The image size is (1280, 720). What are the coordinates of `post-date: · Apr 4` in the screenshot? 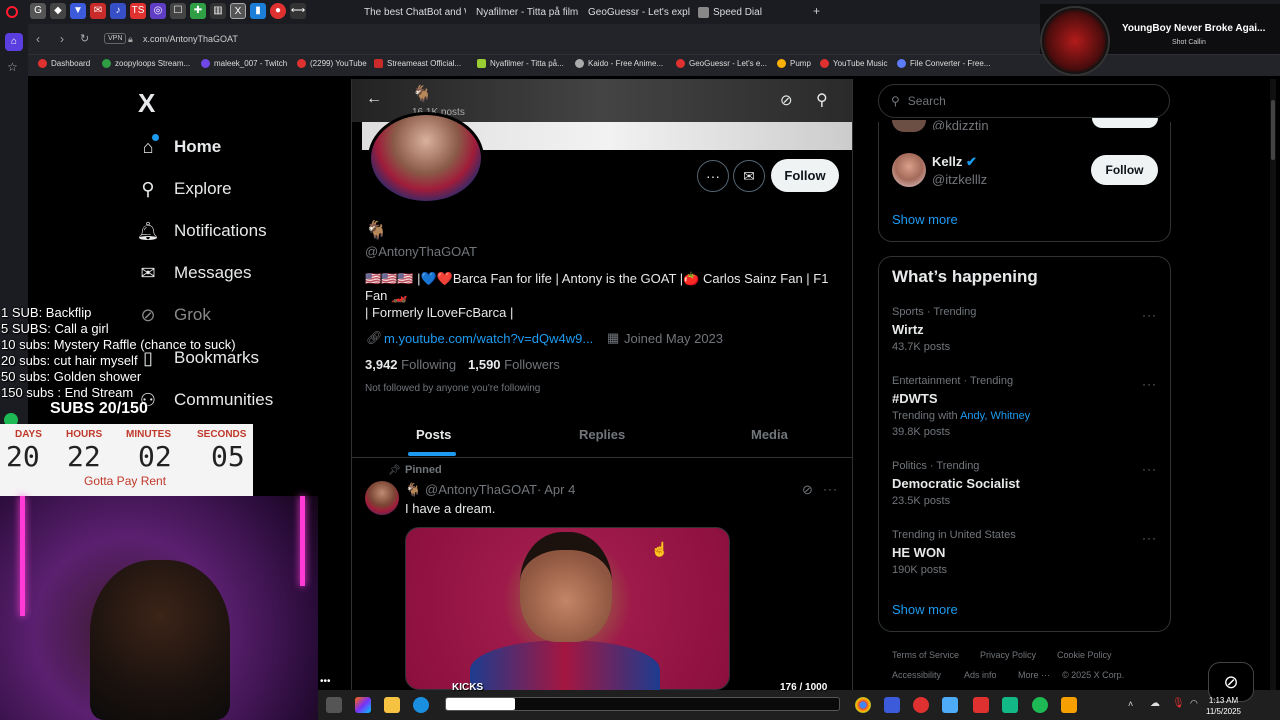 It's located at (556, 489).